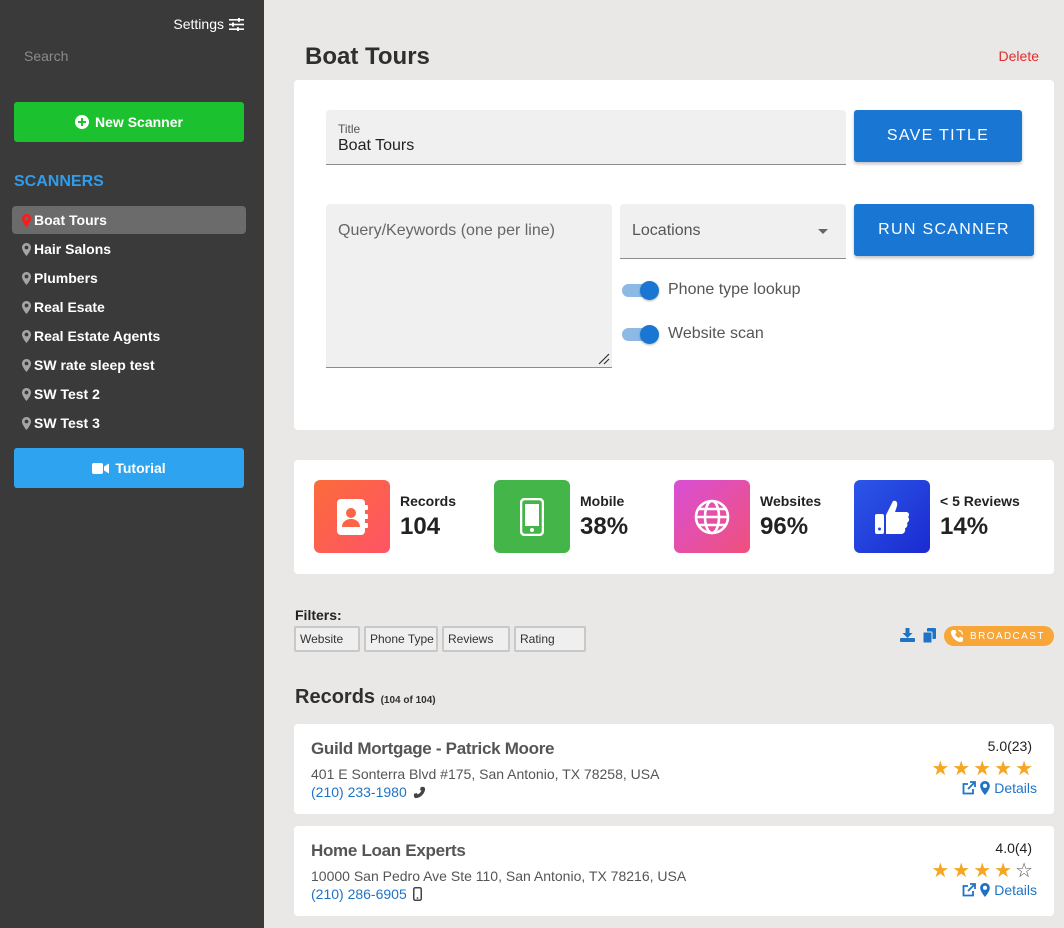 Image resolution: width=1064 pixels, height=928 pixels. Describe the element at coordinates (140, 468) in the screenshot. I see `tutorial-label: Tutorial` at that location.